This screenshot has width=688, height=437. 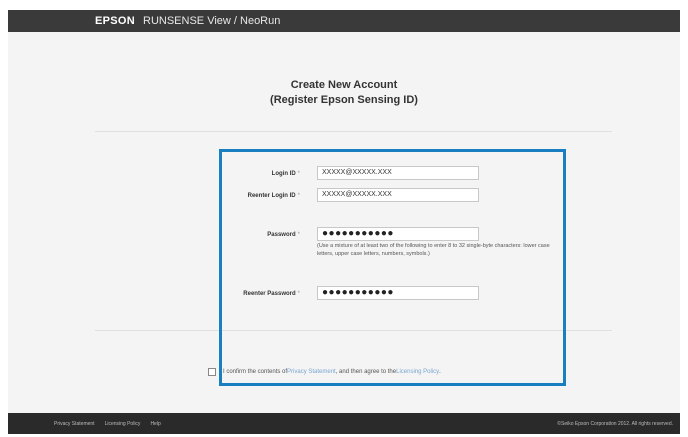 I want to click on footer-link-licensing: Licensing Policy, so click(x=123, y=424).